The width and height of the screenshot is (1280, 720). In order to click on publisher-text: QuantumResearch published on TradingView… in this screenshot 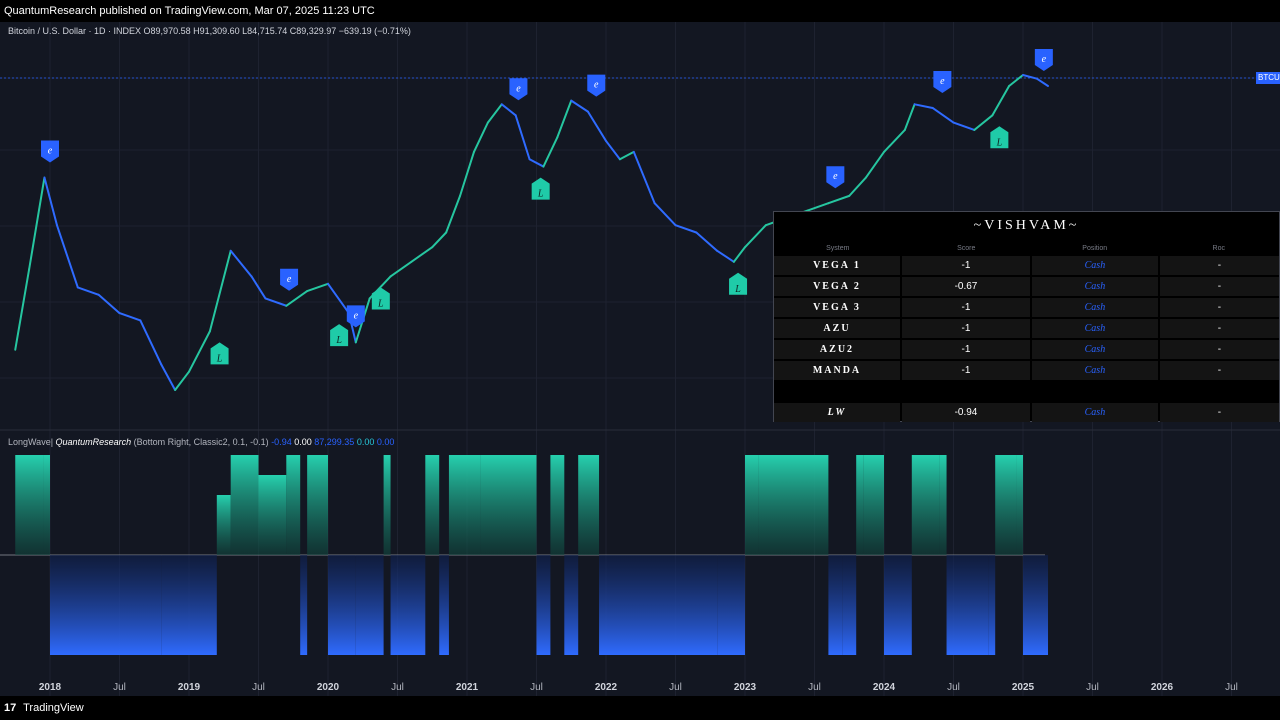, I will do `click(189, 11)`.